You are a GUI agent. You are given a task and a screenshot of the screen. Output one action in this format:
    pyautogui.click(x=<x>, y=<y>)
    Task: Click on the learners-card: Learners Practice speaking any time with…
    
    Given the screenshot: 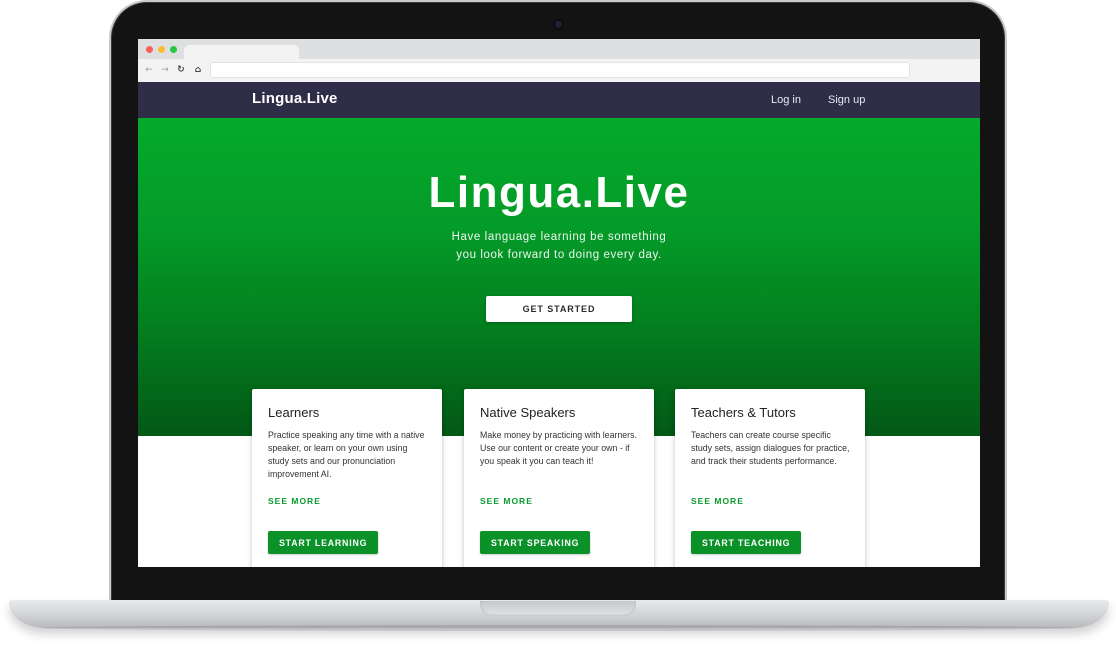 What is the action you would take?
    pyautogui.click(x=347, y=478)
    